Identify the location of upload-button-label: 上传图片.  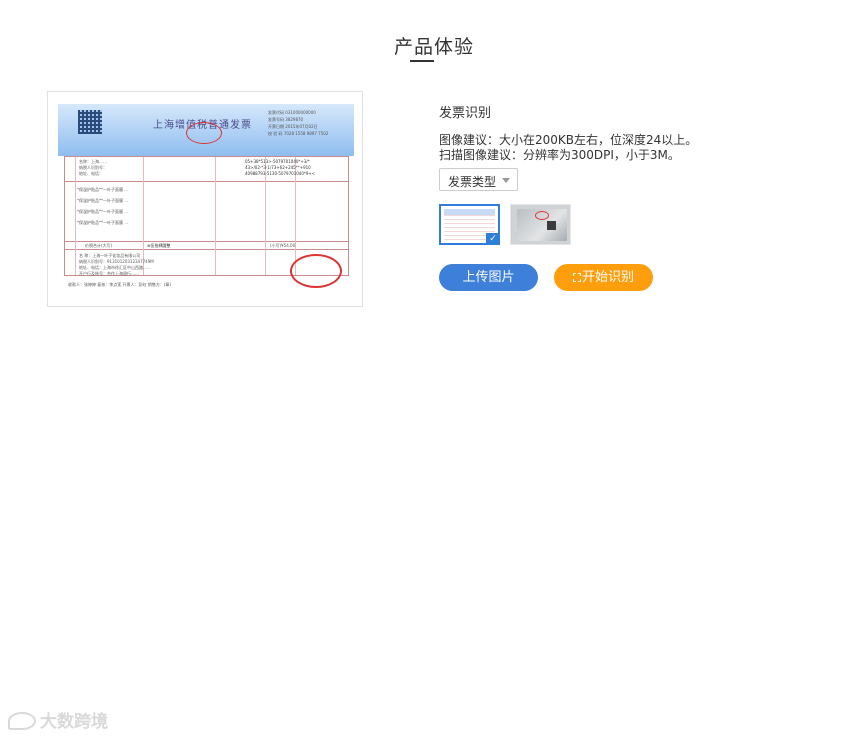
(488, 277).